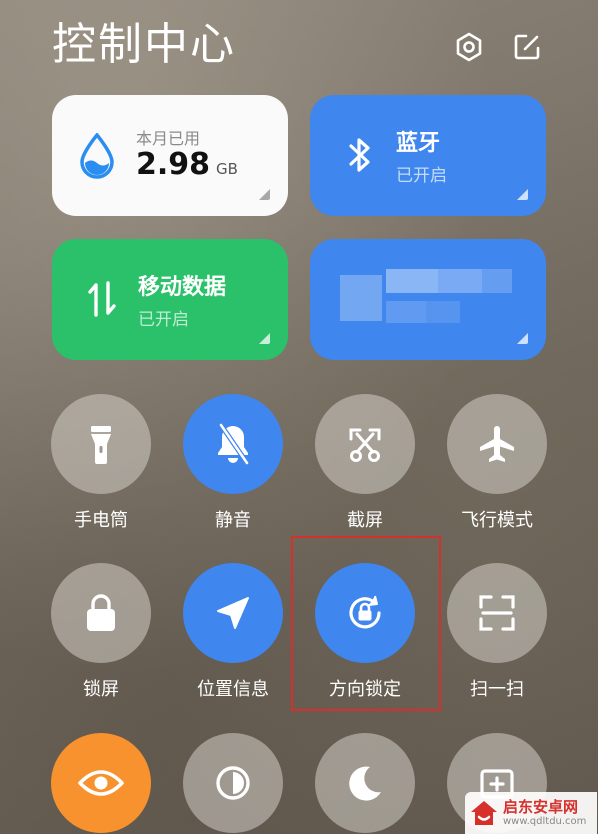 The height and width of the screenshot is (834, 598). I want to click on usage-value: 2.98 GB, so click(187, 164).